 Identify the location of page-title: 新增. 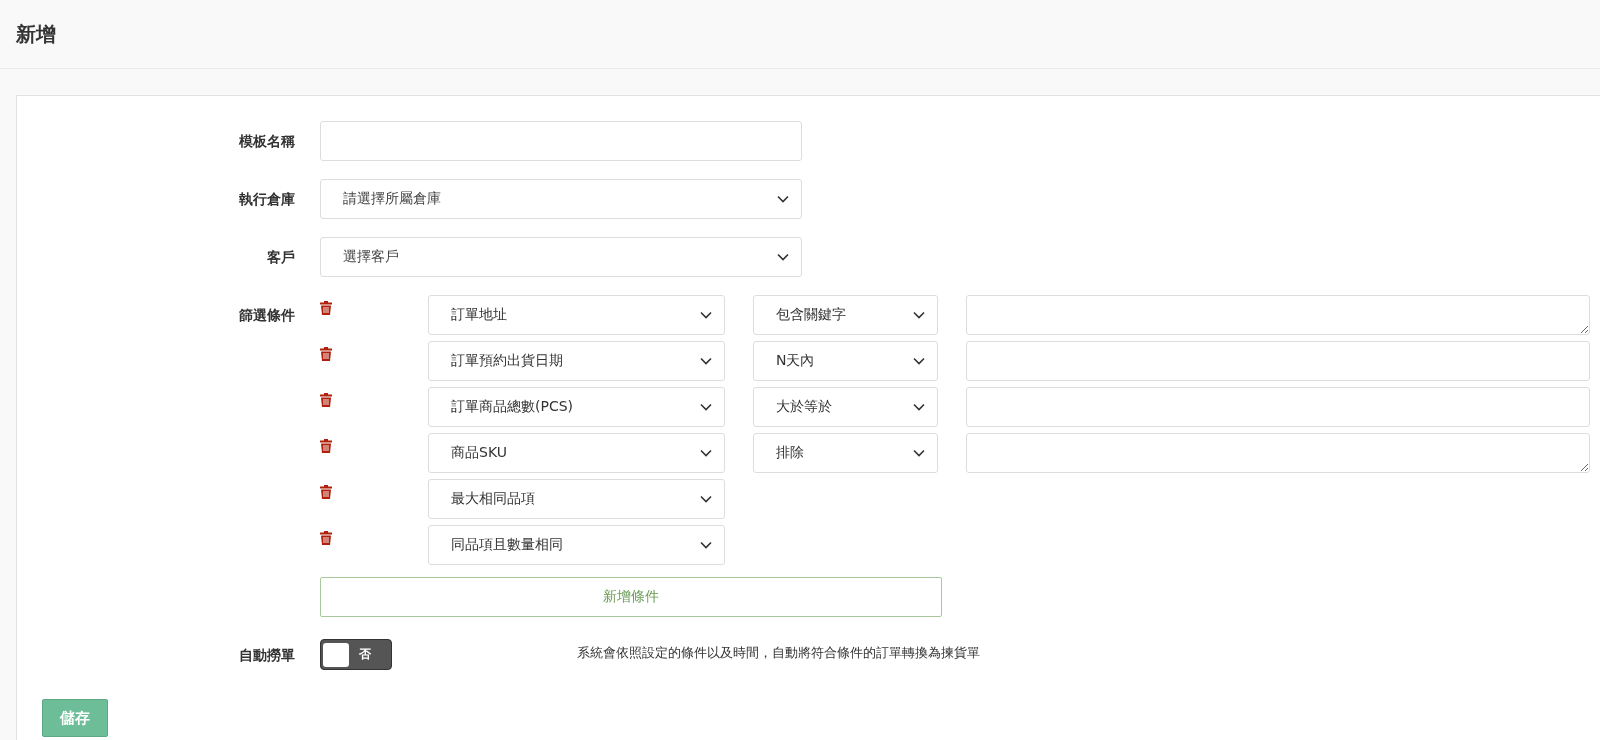
(36, 34).